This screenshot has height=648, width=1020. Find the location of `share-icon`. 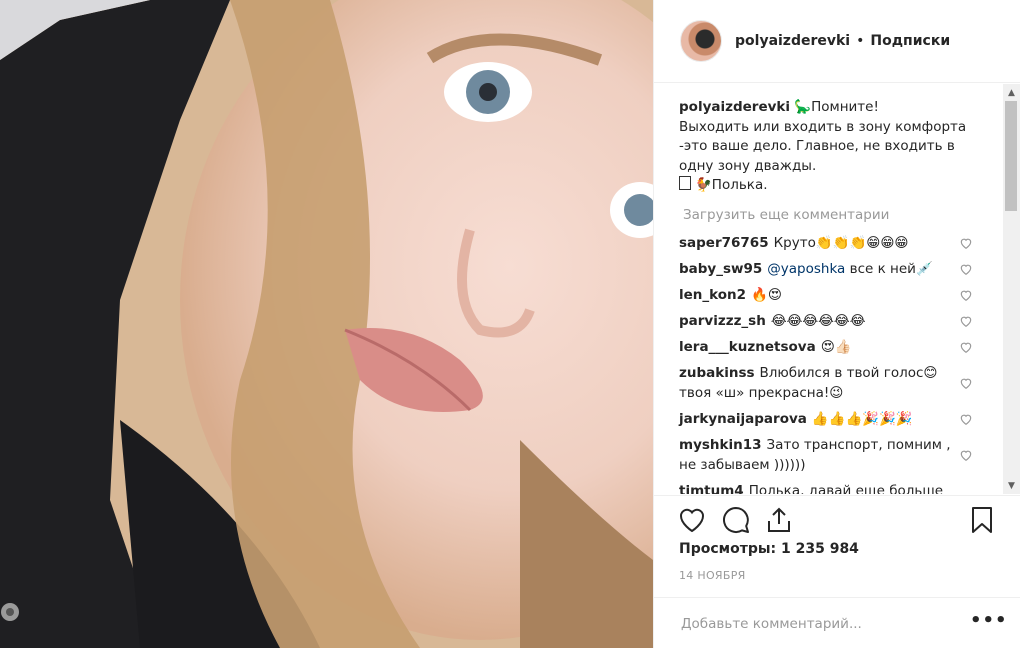

share-icon is located at coordinates (779, 520).